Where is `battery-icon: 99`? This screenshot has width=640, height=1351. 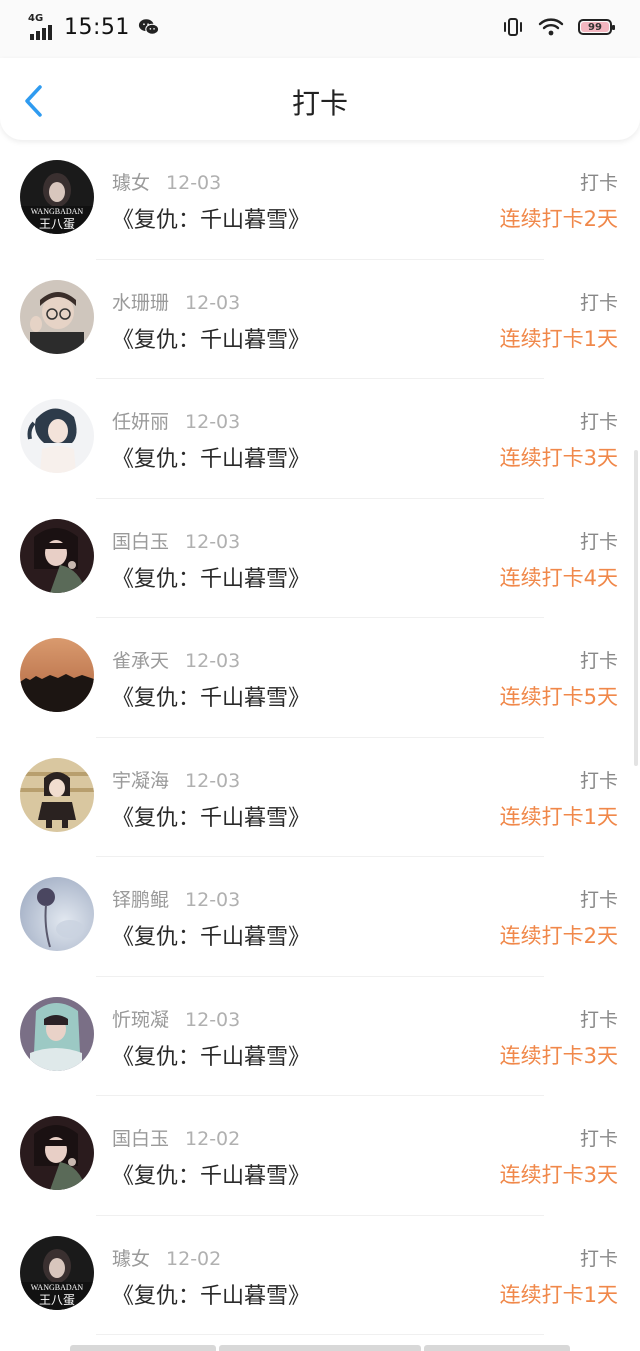
battery-icon: 99 is located at coordinates (596, 27).